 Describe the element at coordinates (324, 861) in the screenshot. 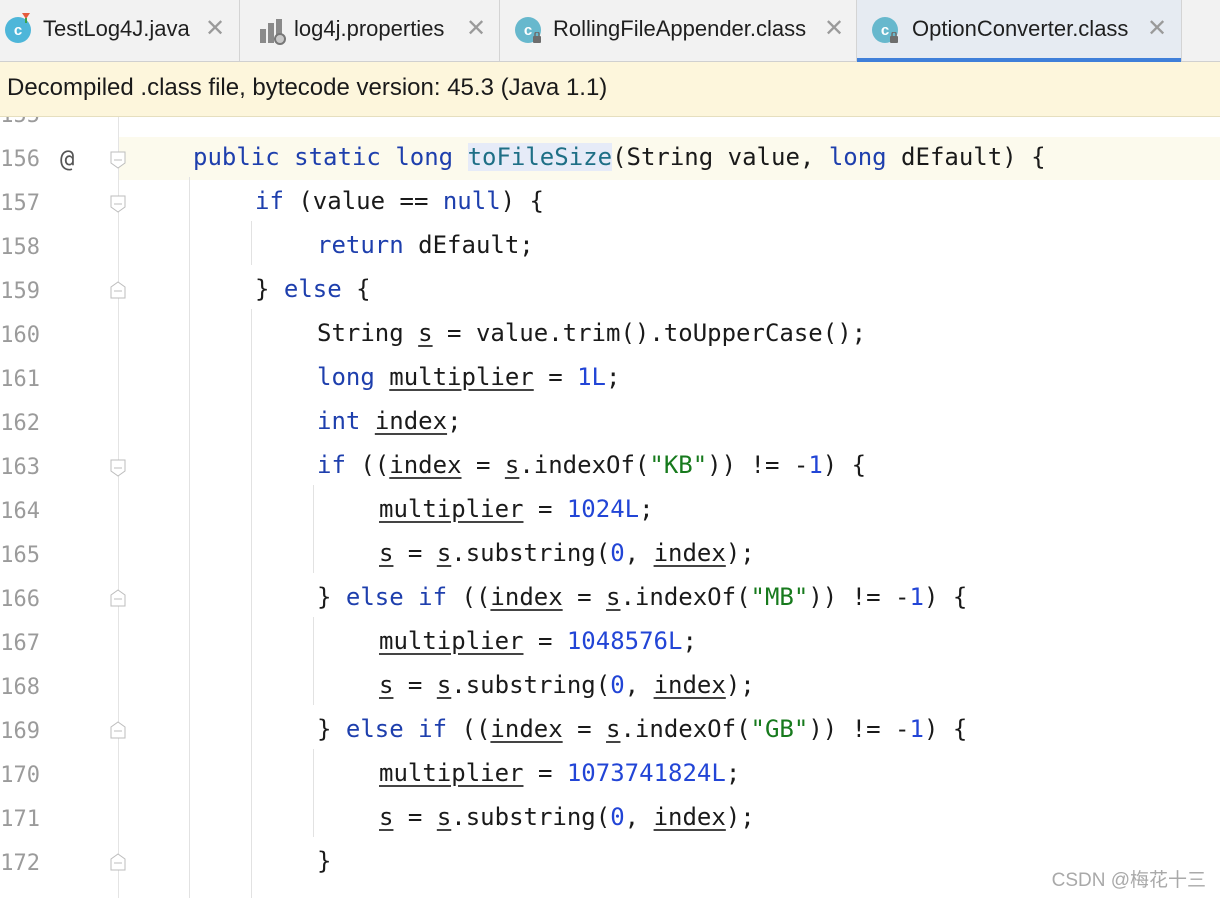

I see `code-line: }` at that location.